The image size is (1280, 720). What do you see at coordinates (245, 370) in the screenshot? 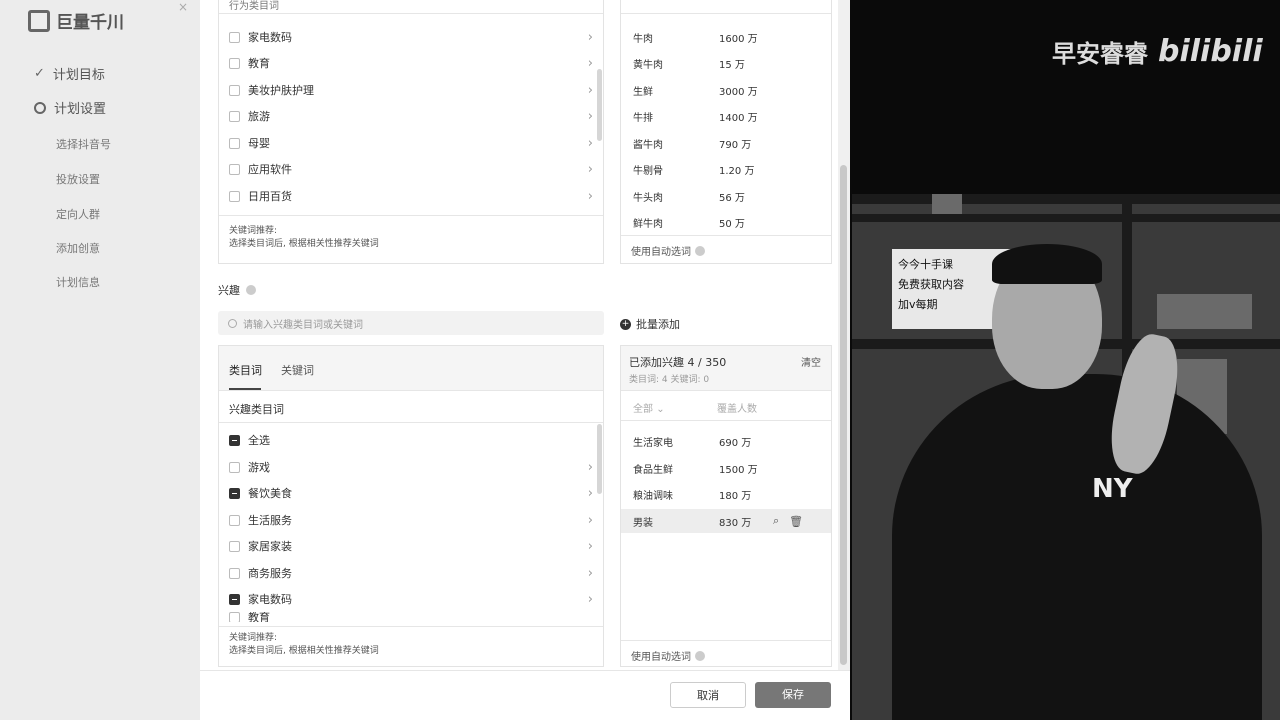
I see `tab-category: 类目词` at bounding box center [245, 370].